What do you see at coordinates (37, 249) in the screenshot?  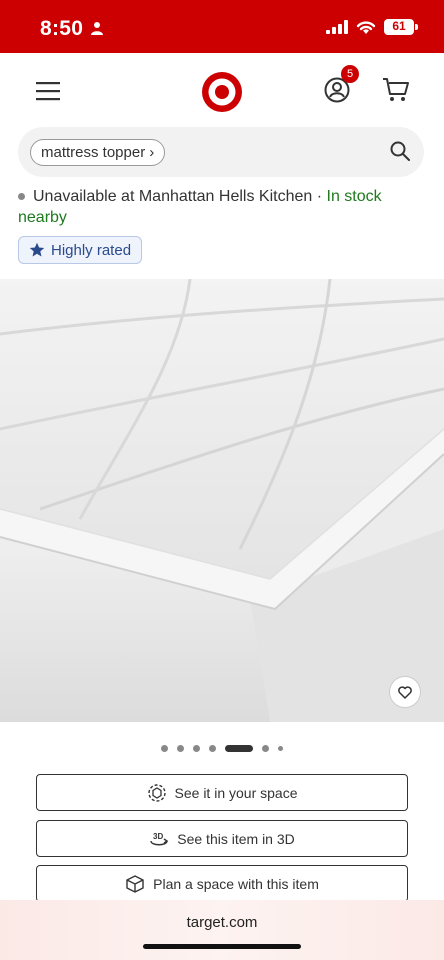 I see `star-icon` at bounding box center [37, 249].